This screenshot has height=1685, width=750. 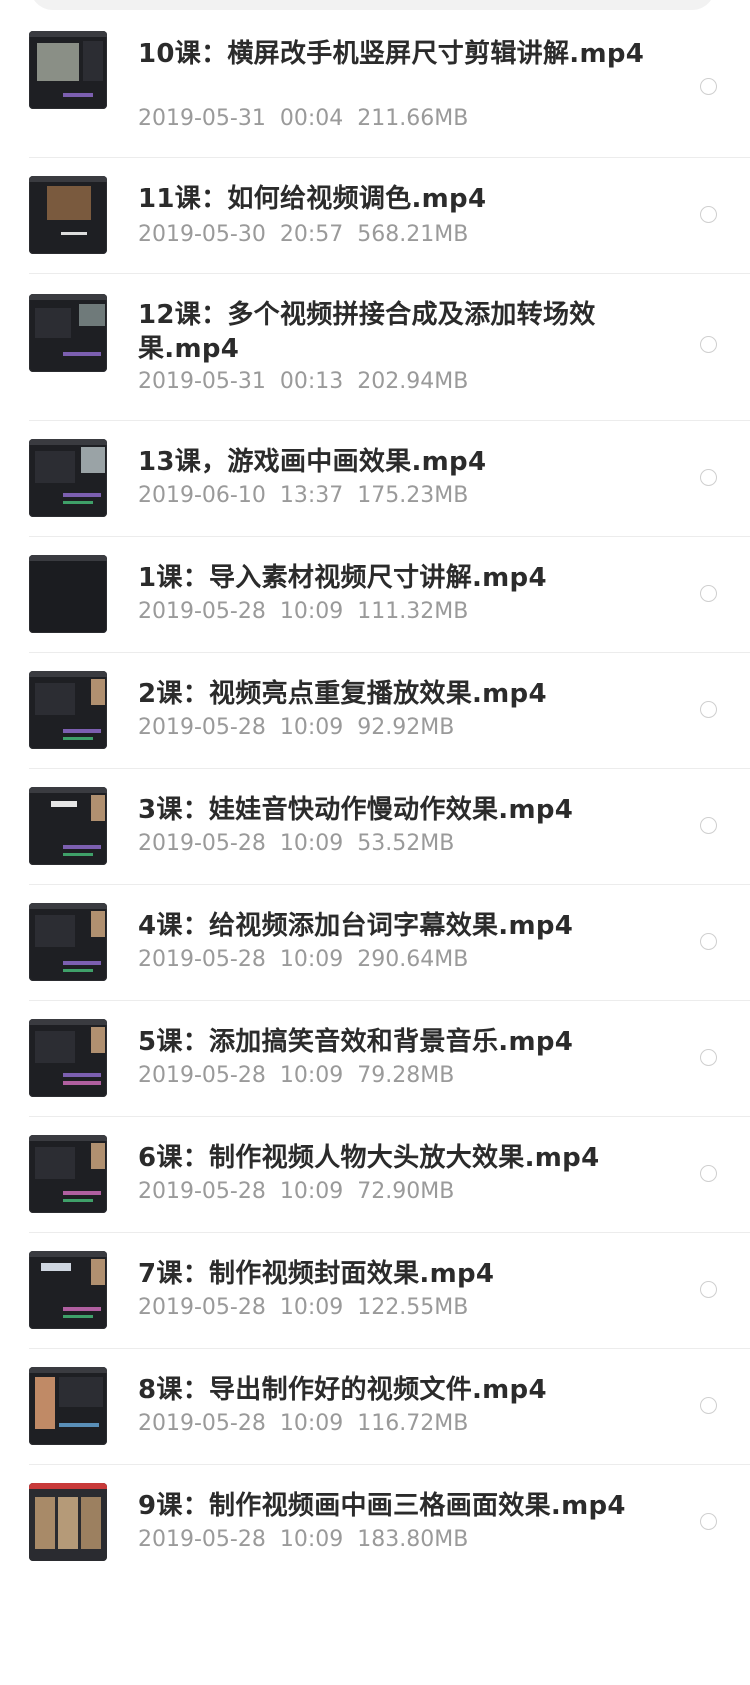 I want to click on file-meta: 2019-05-28 10:09 116.72MB, so click(x=310, y=1424).